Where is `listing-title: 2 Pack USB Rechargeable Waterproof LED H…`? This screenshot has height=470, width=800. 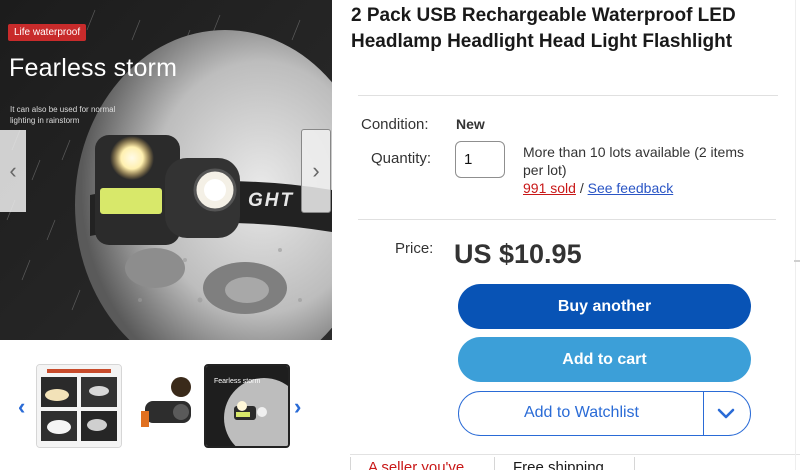 listing-title: 2 Pack USB Rechargeable Waterproof LED H… is located at coordinates (543, 28).